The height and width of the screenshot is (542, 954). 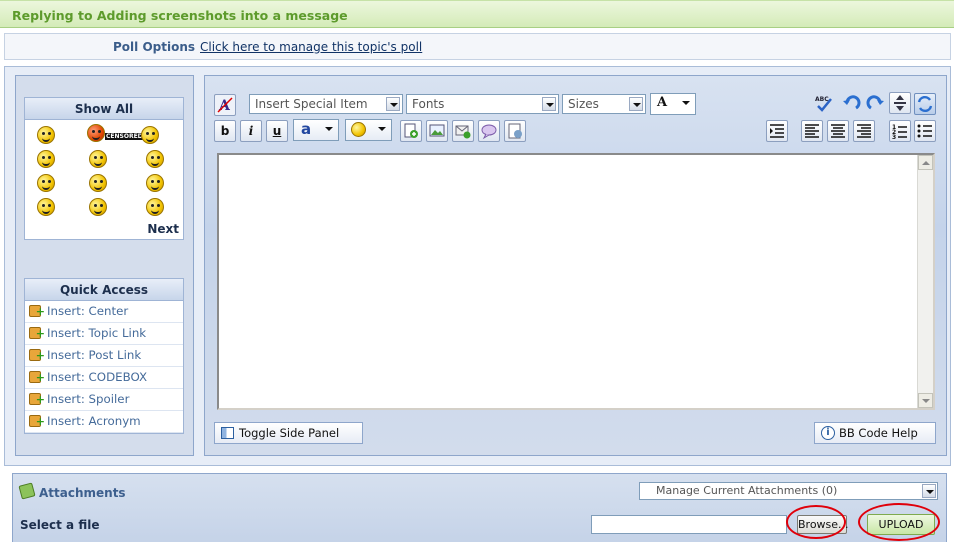 I want to click on quick-access-item: Insert: Post Link, so click(x=104, y=356).